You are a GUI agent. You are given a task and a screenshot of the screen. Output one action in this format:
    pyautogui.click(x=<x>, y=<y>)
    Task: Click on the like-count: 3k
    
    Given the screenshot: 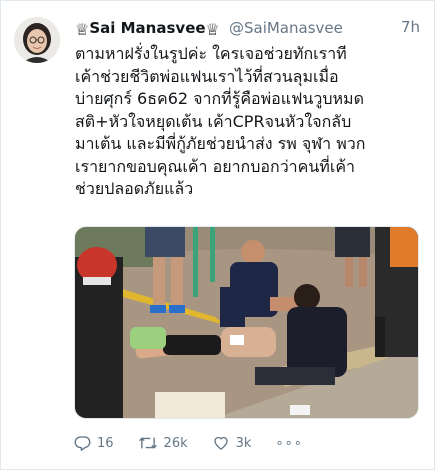 What is the action you would take?
    pyautogui.click(x=243, y=443)
    